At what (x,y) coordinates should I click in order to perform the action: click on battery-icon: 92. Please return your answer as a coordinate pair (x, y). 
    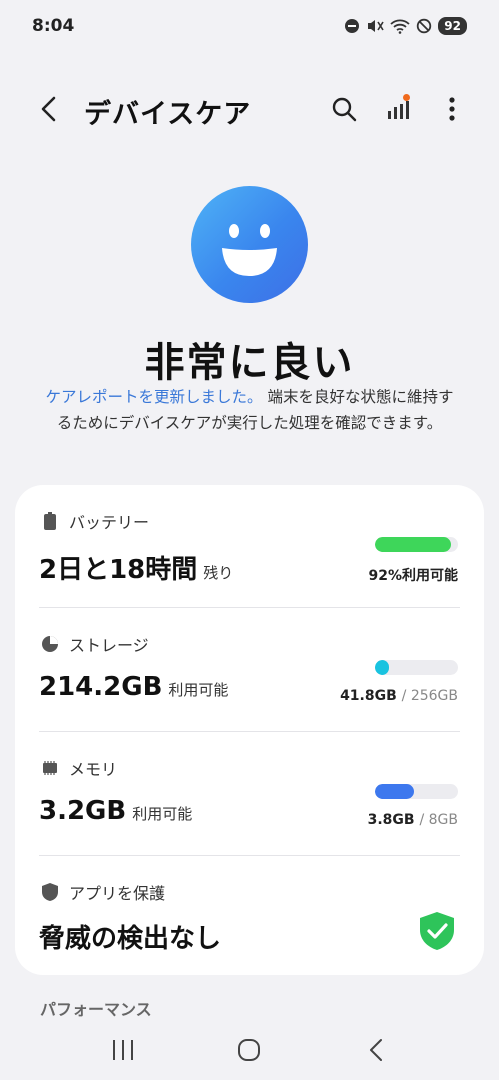
    Looking at the image, I should click on (452, 26).